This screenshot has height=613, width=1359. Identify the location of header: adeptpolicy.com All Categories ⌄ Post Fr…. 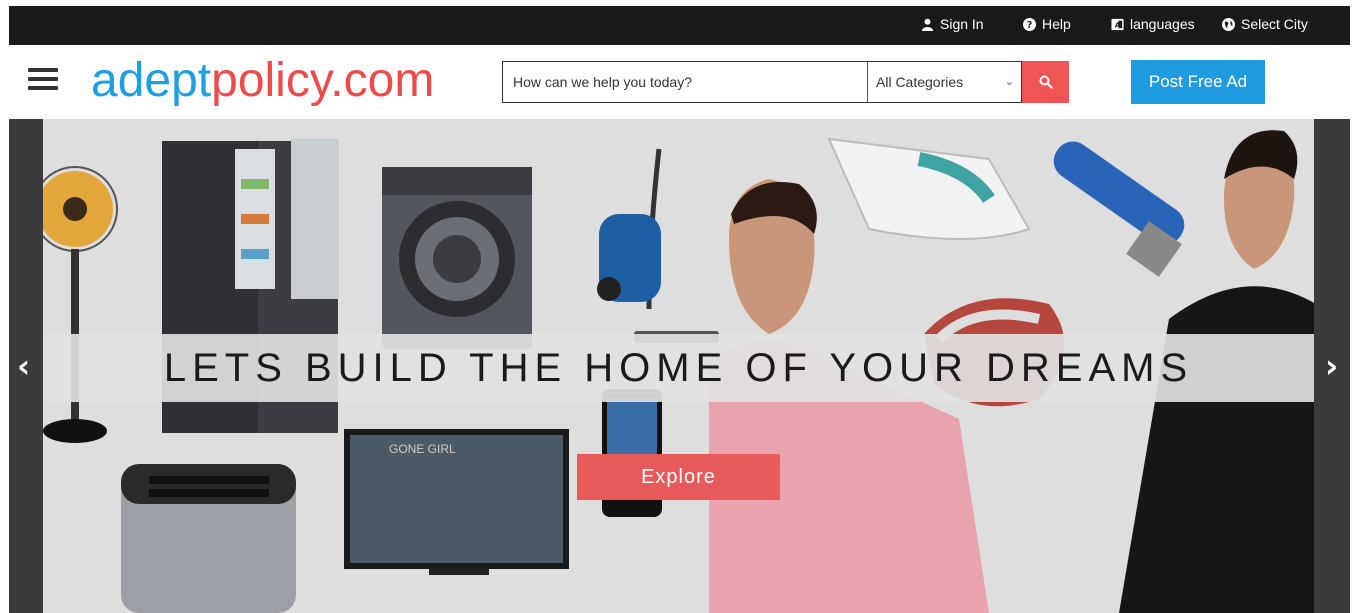
(679, 82).